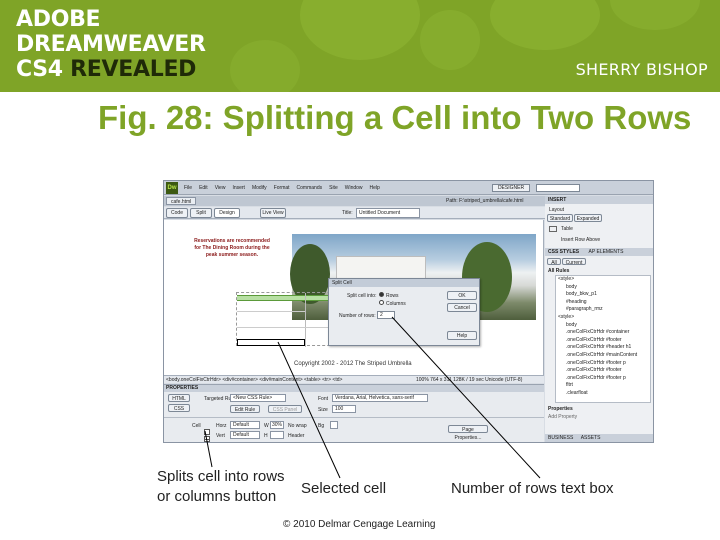 The width and height of the screenshot is (720, 540). Describe the element at coordinates (271, 342) in the screenshot. I see `selected-cell` at that location.